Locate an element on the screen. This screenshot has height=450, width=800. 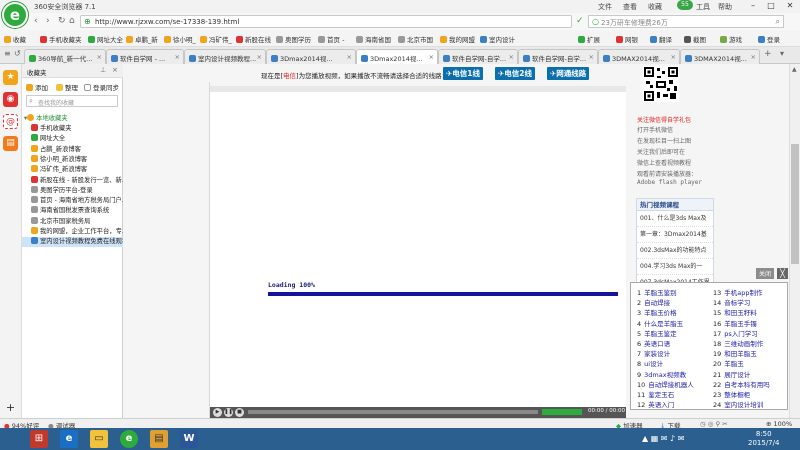
tab-7: 3DMAX2014视... × is located at coordinates (639, 56).